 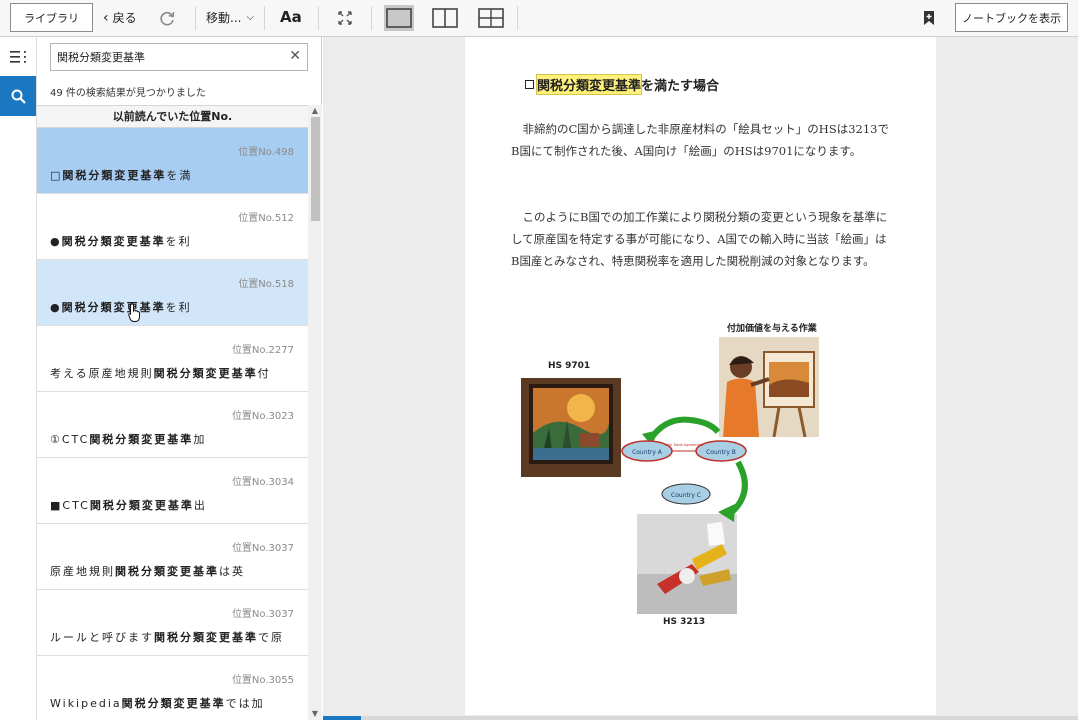 What do you see at coordinates (399, 18) in the screenshot?
I see `single-page-view-icon` at bounding box center [399, 18].